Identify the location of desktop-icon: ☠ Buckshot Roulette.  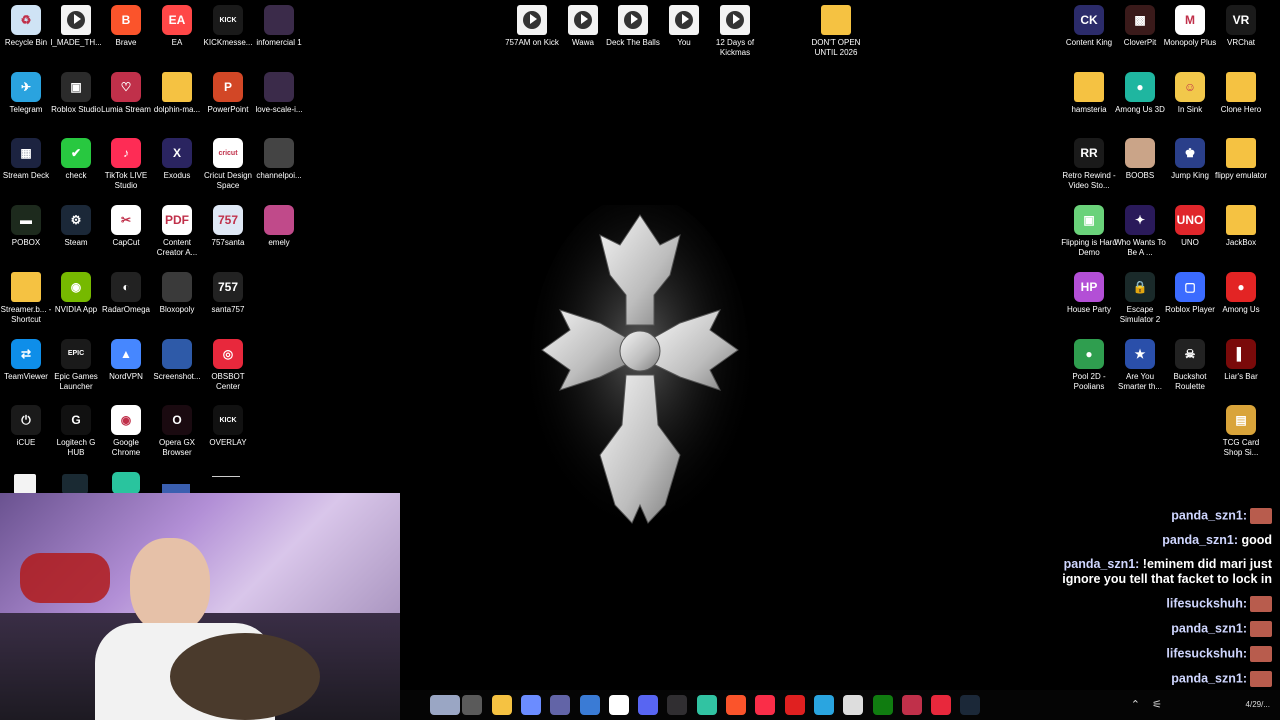
(1190, 365).